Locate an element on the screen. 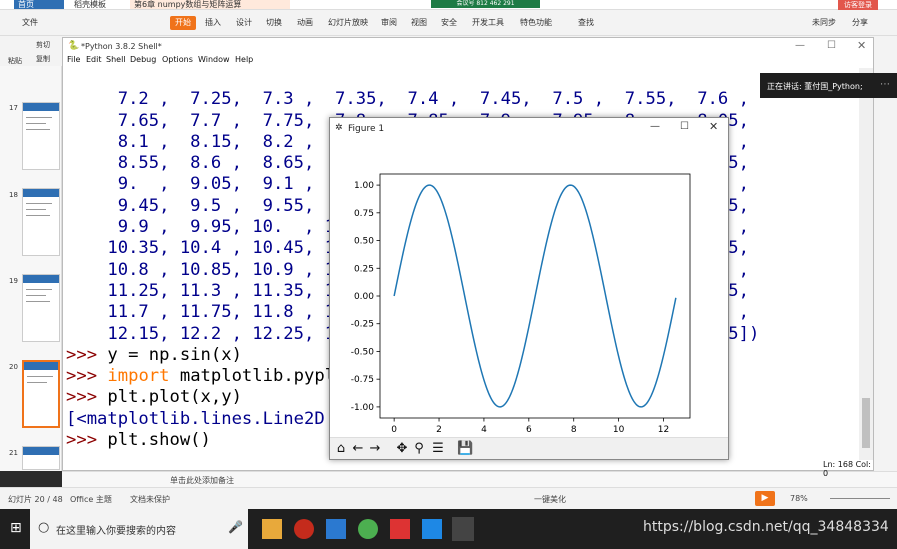 Image resolution: width=897 pixels, height=549 pixels. shell-scrollbar is located at coordinates (866, 264).